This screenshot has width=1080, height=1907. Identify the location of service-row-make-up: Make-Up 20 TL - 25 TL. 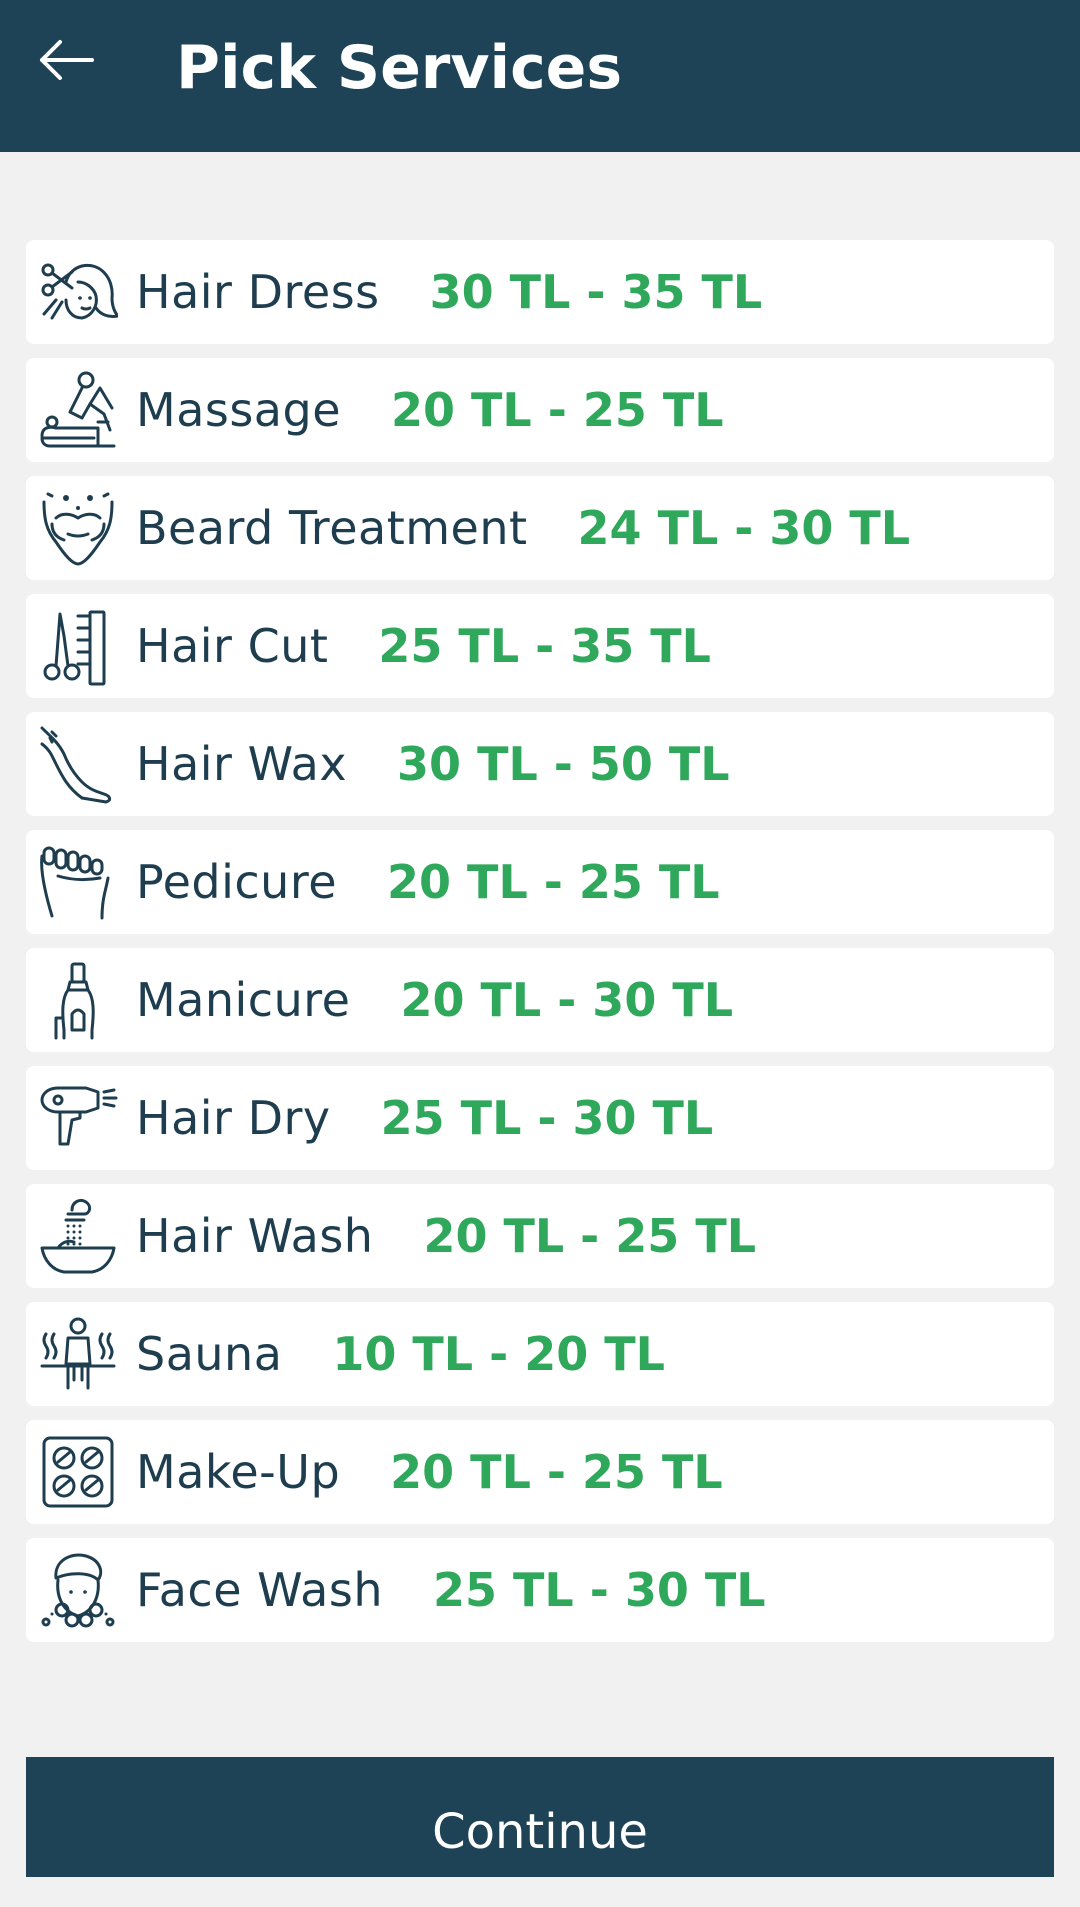
(540, 1472).